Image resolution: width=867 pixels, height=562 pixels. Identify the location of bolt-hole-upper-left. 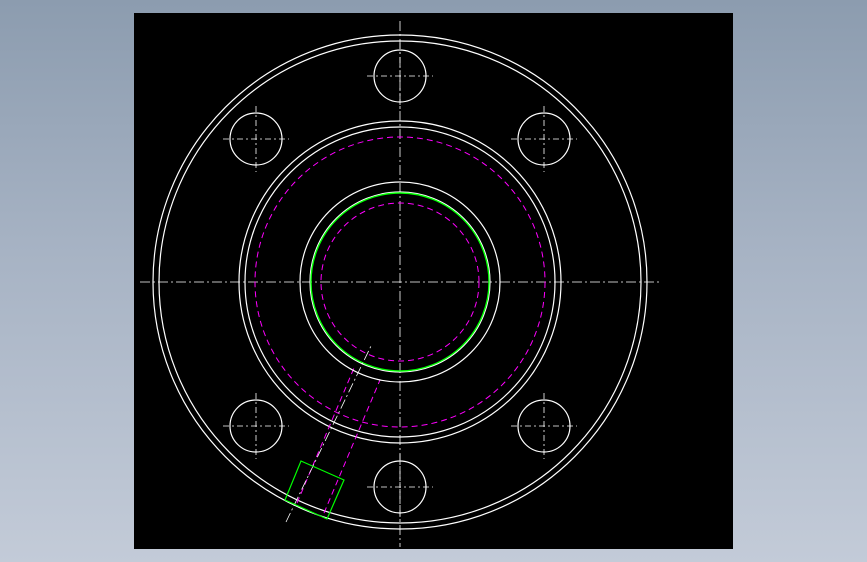
(256, 139).